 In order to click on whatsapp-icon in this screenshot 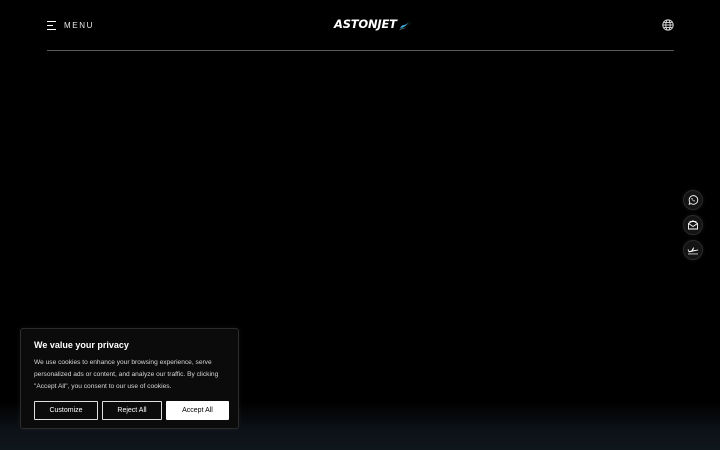, I will do `click(693, 200)`.